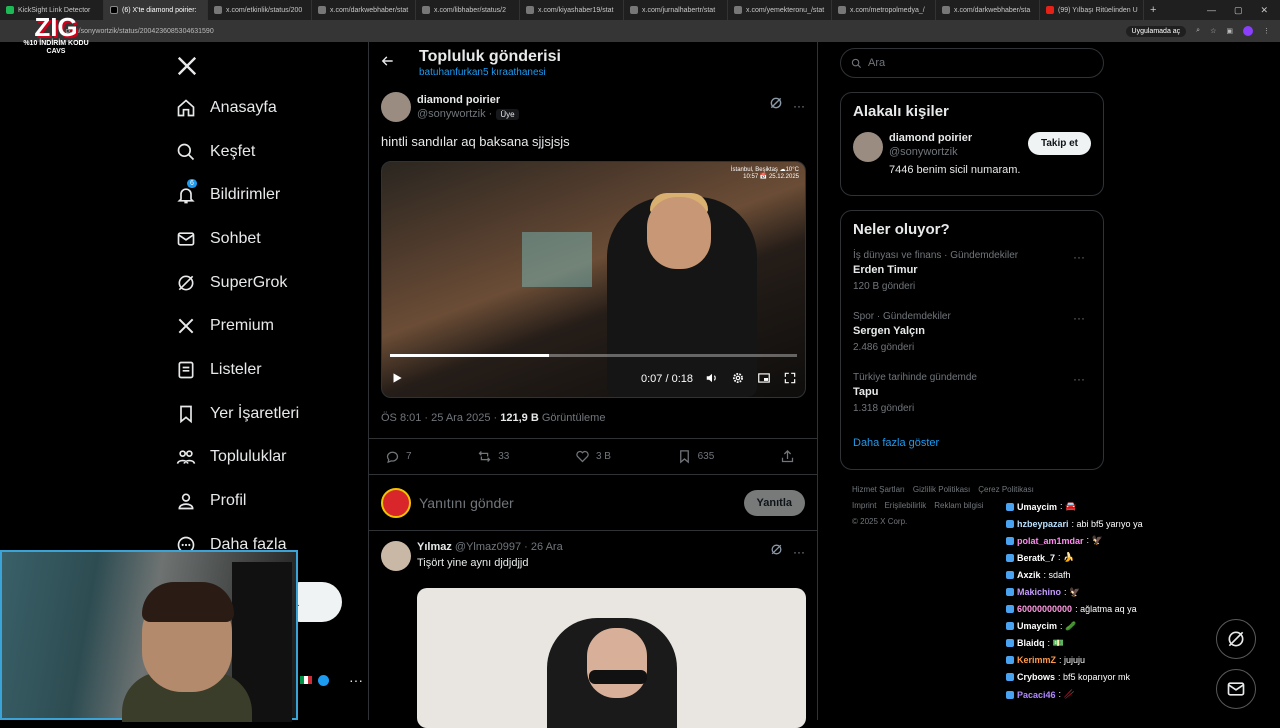 The width and height of the screenshot is (1280, 728). I want to click on play-icon, so click(397, 379).